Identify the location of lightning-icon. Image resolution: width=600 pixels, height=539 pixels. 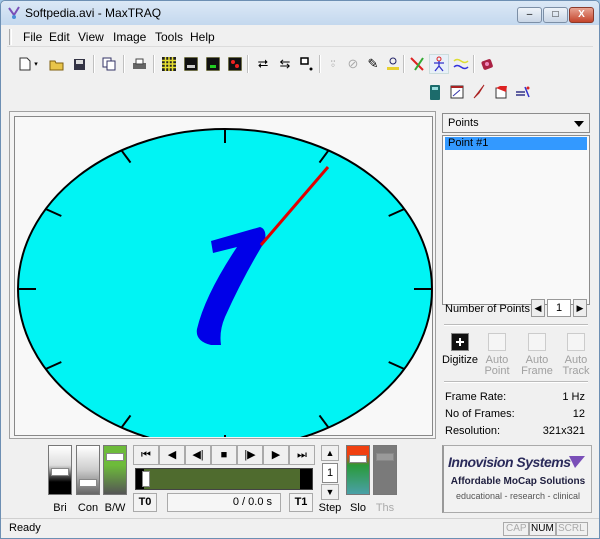
(479, 92).